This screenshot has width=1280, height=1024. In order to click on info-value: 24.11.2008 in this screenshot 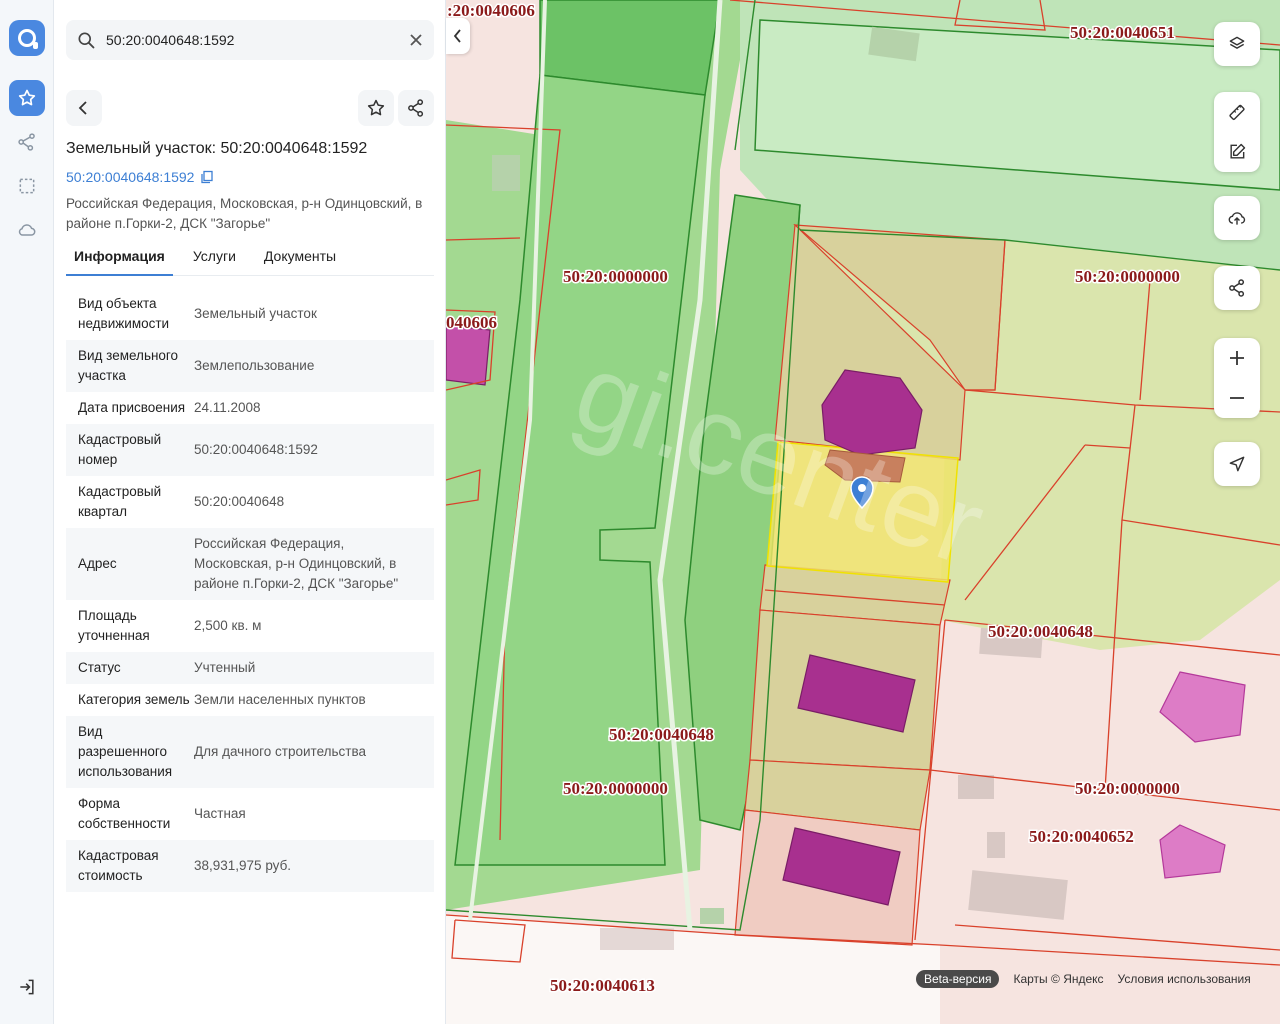, I will do `click(227, 407)`.